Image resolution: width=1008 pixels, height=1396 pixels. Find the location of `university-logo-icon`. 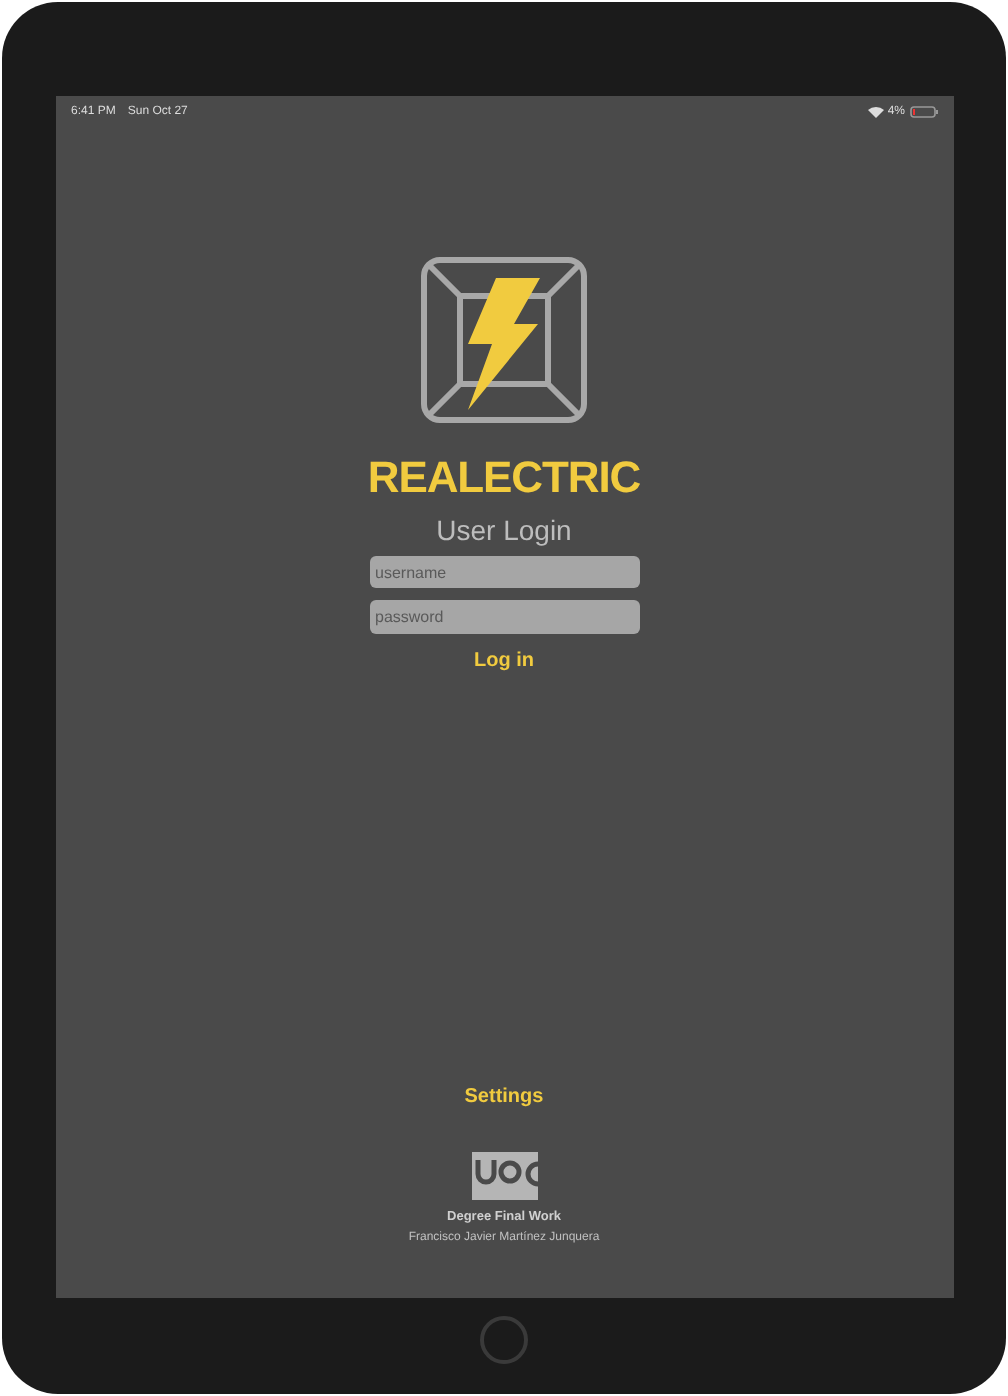

university-logo-icon is located at coordinates (504, 1176).